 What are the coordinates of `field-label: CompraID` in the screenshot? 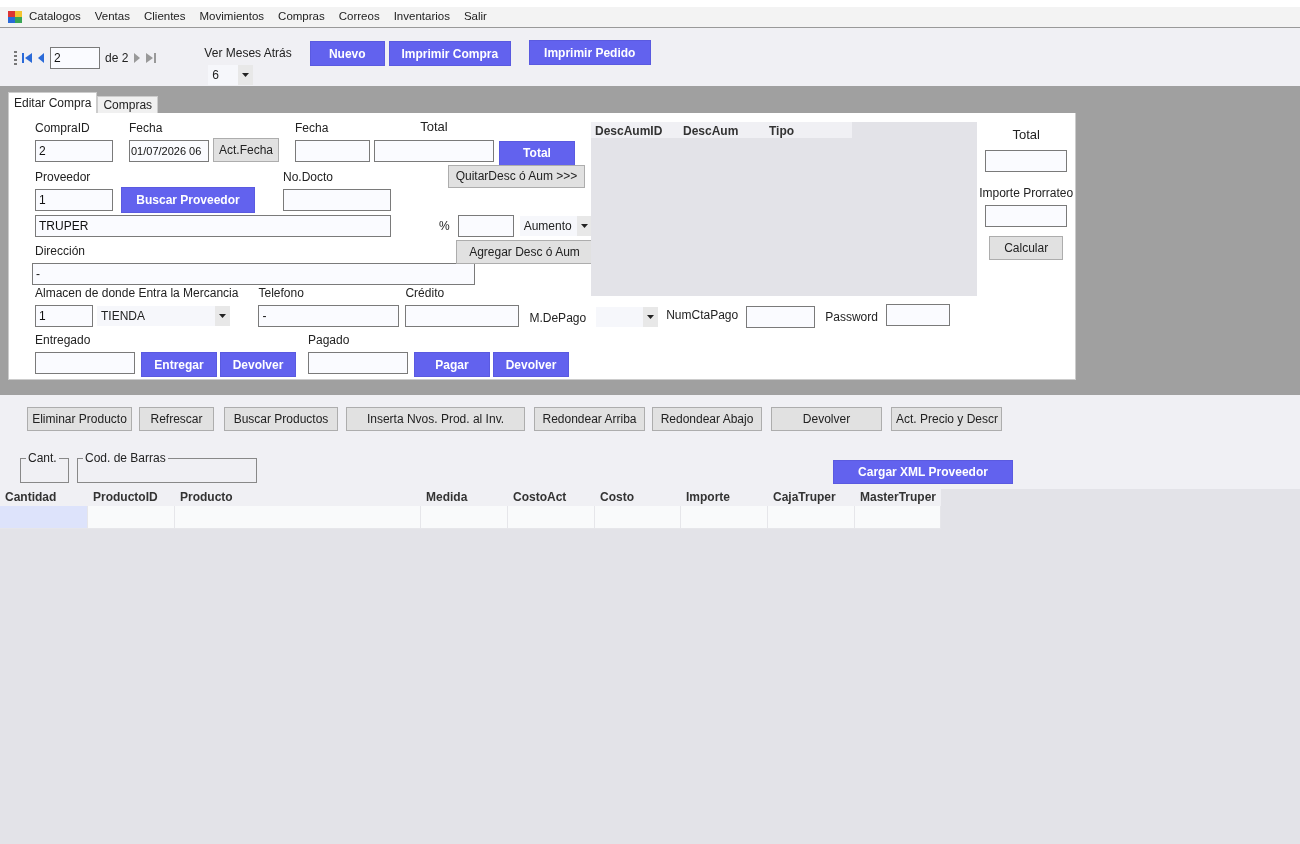 It's located at (63, 128).